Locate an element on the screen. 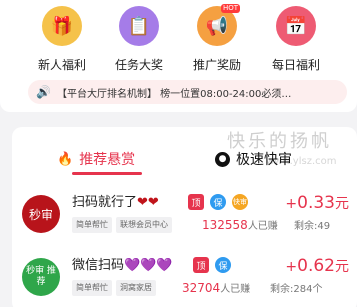  task-price: +0.62元 is located at coordinates (317, 266).